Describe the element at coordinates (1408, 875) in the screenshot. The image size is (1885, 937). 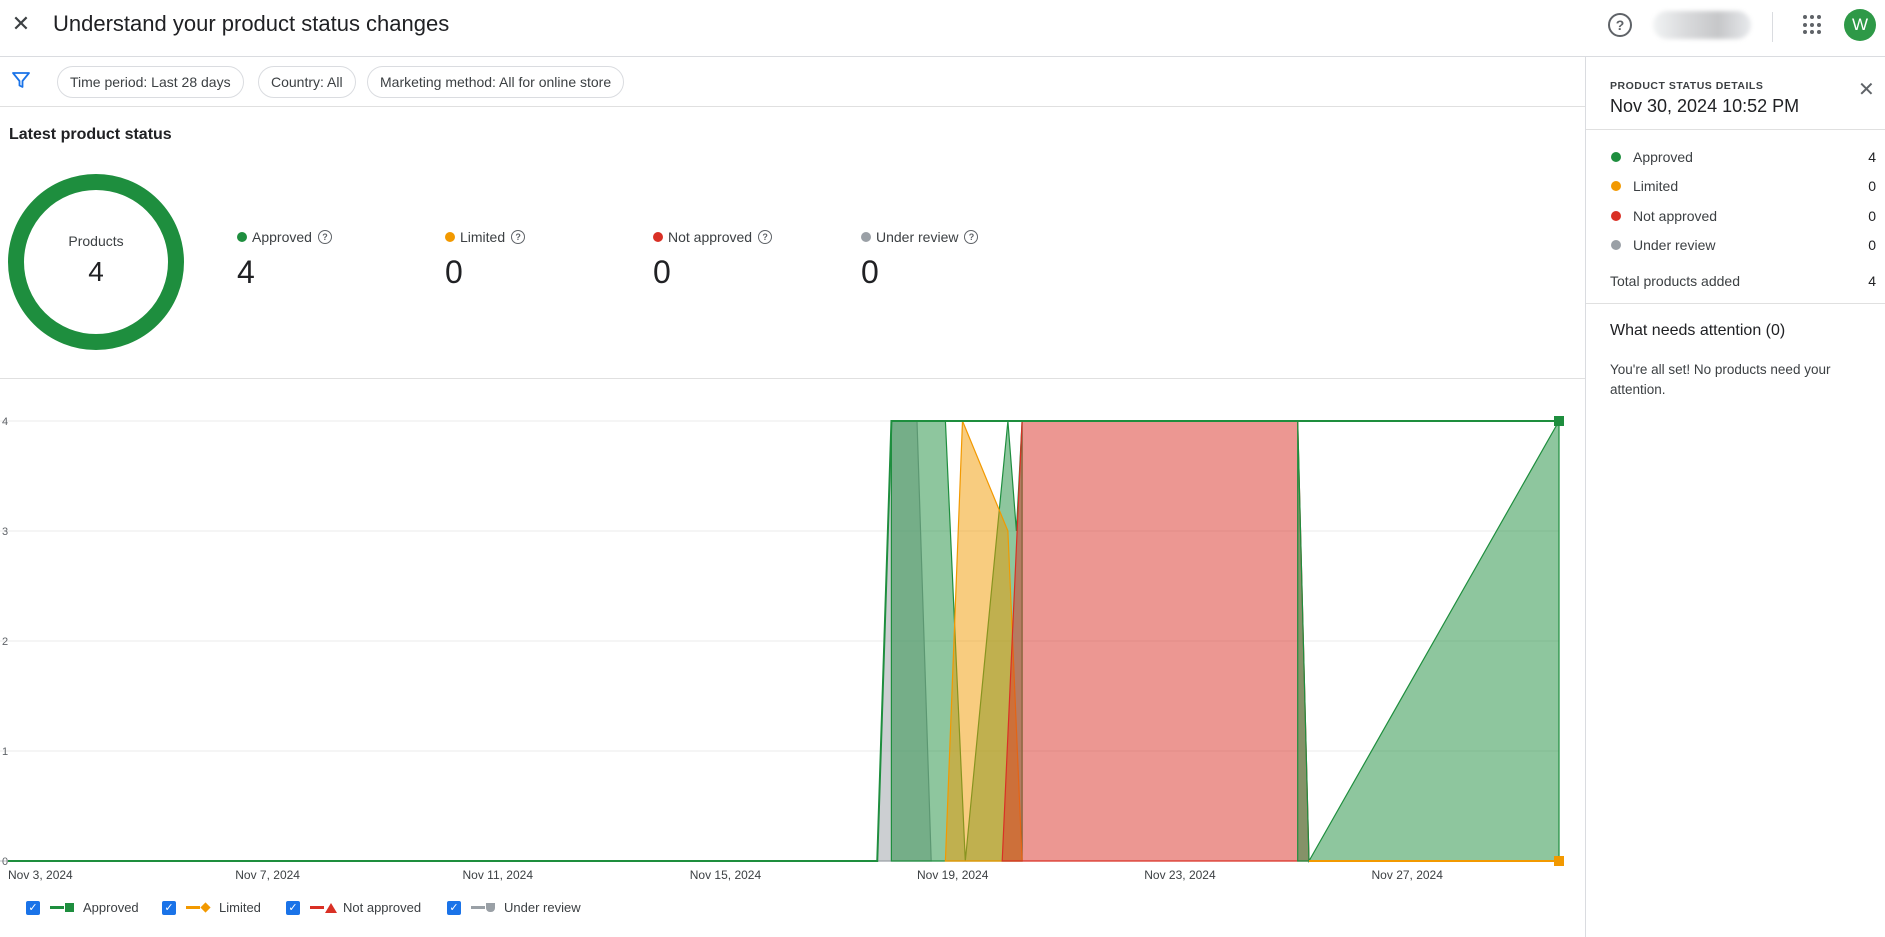
I see `x-tick-label: Nov 27, 2024` at that location.